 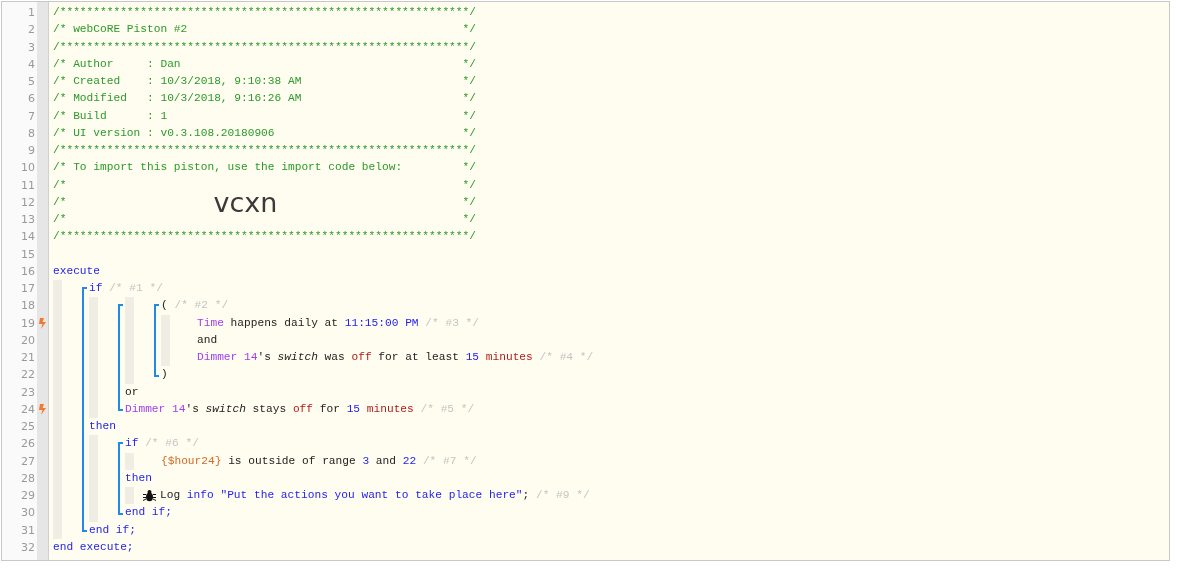 What do you see at coordinates (28, 392) in the screenshot?
I see `line-number: 23` at bounding box center [28, 392].